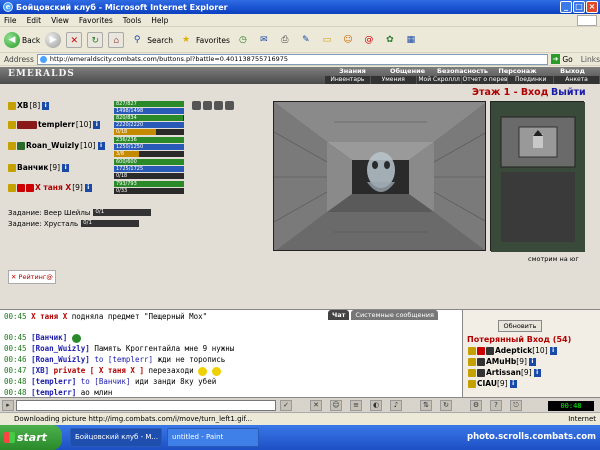  I want to click on history-icon: ◷, so click(243, 40).